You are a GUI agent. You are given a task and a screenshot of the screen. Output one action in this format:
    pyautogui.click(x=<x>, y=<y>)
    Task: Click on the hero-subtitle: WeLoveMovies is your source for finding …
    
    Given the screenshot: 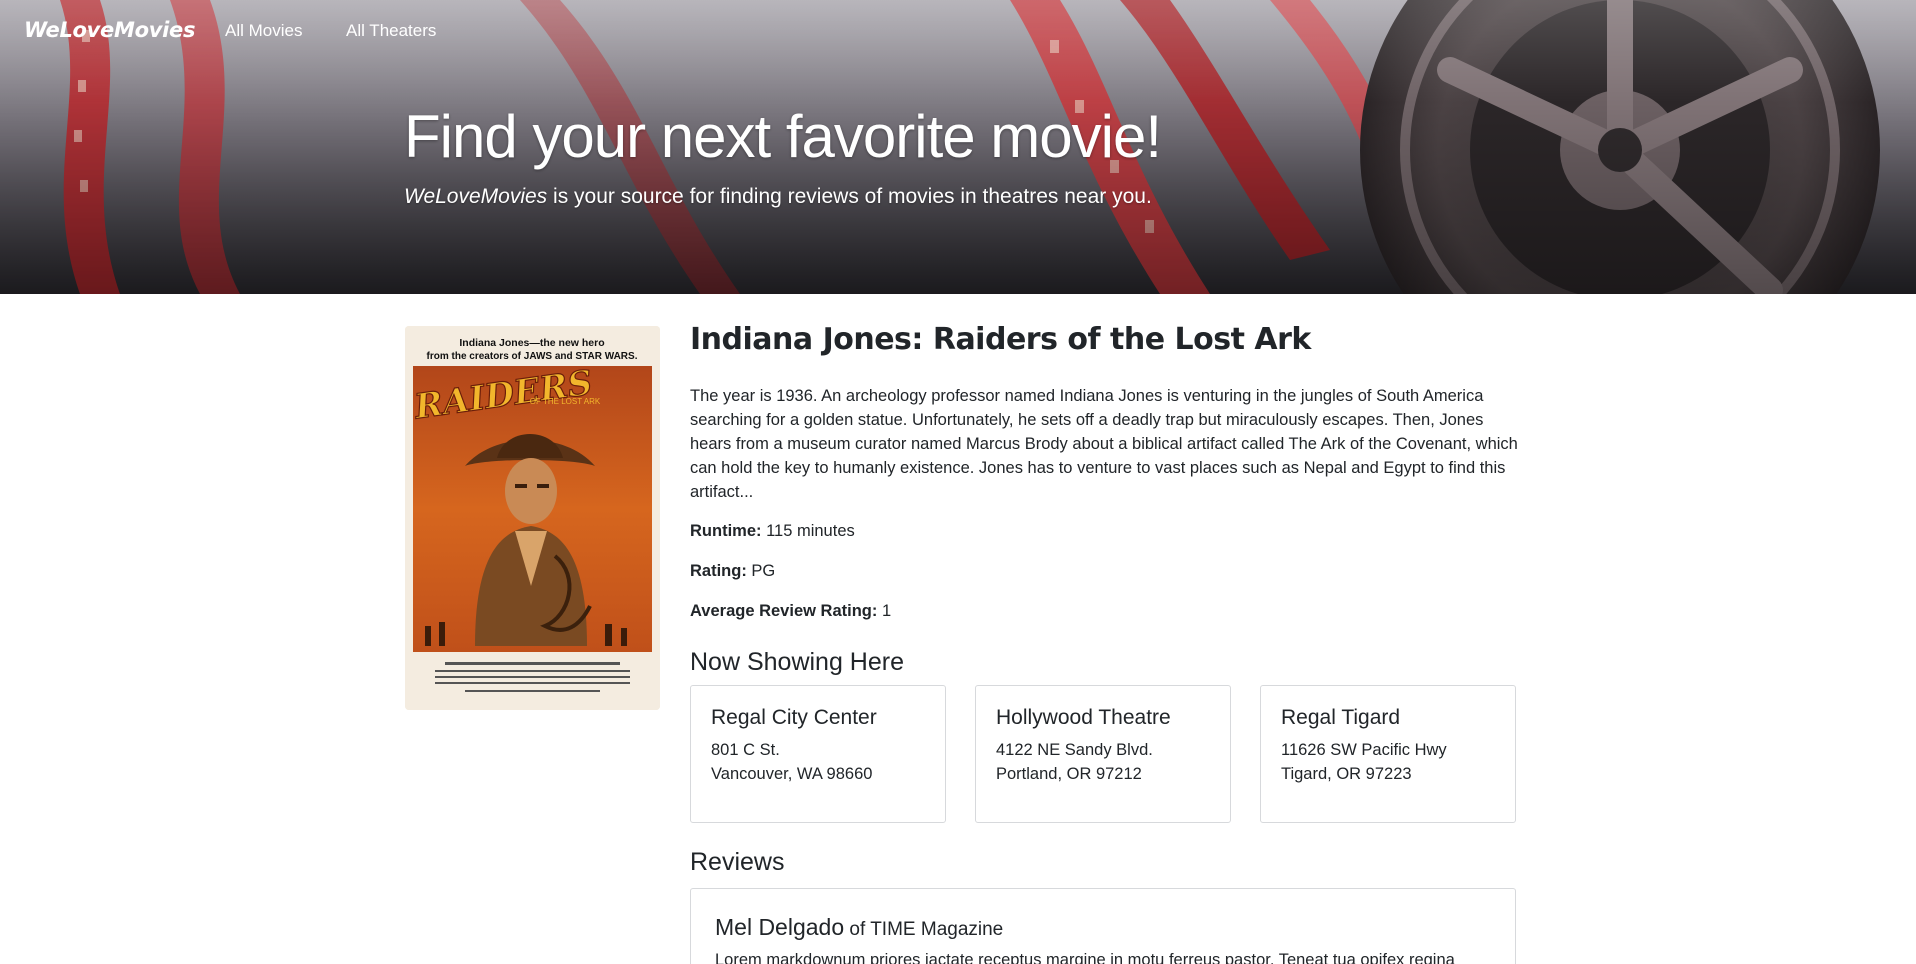 What is the action you would take?
    pyautogui.click(x=778, y=196)
    